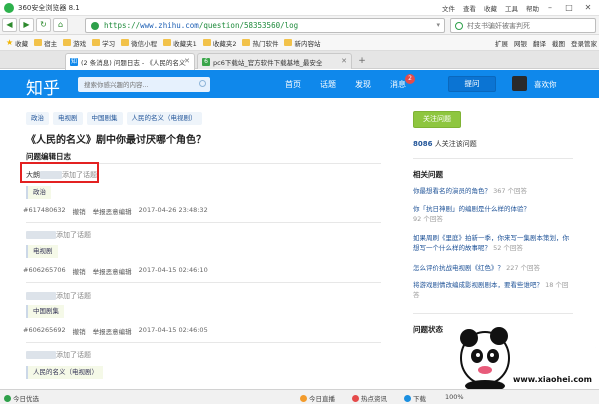 This screenshot has height=404, width=599. What do you see at coordinates (26, 25) in the screenshot?
I see `forward-icon: ▶` at bounding box center [26, 25].